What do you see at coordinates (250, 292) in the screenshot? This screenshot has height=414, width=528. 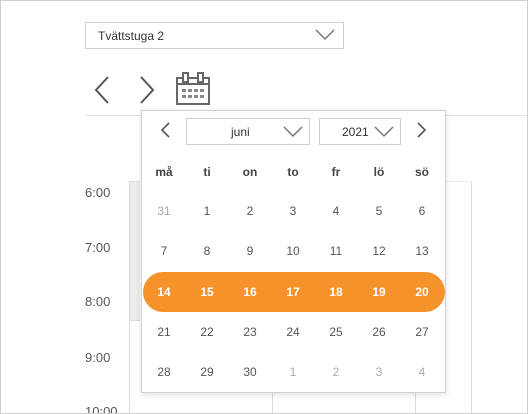 I see `day-cell: 16` at bounding box center [250, 292].